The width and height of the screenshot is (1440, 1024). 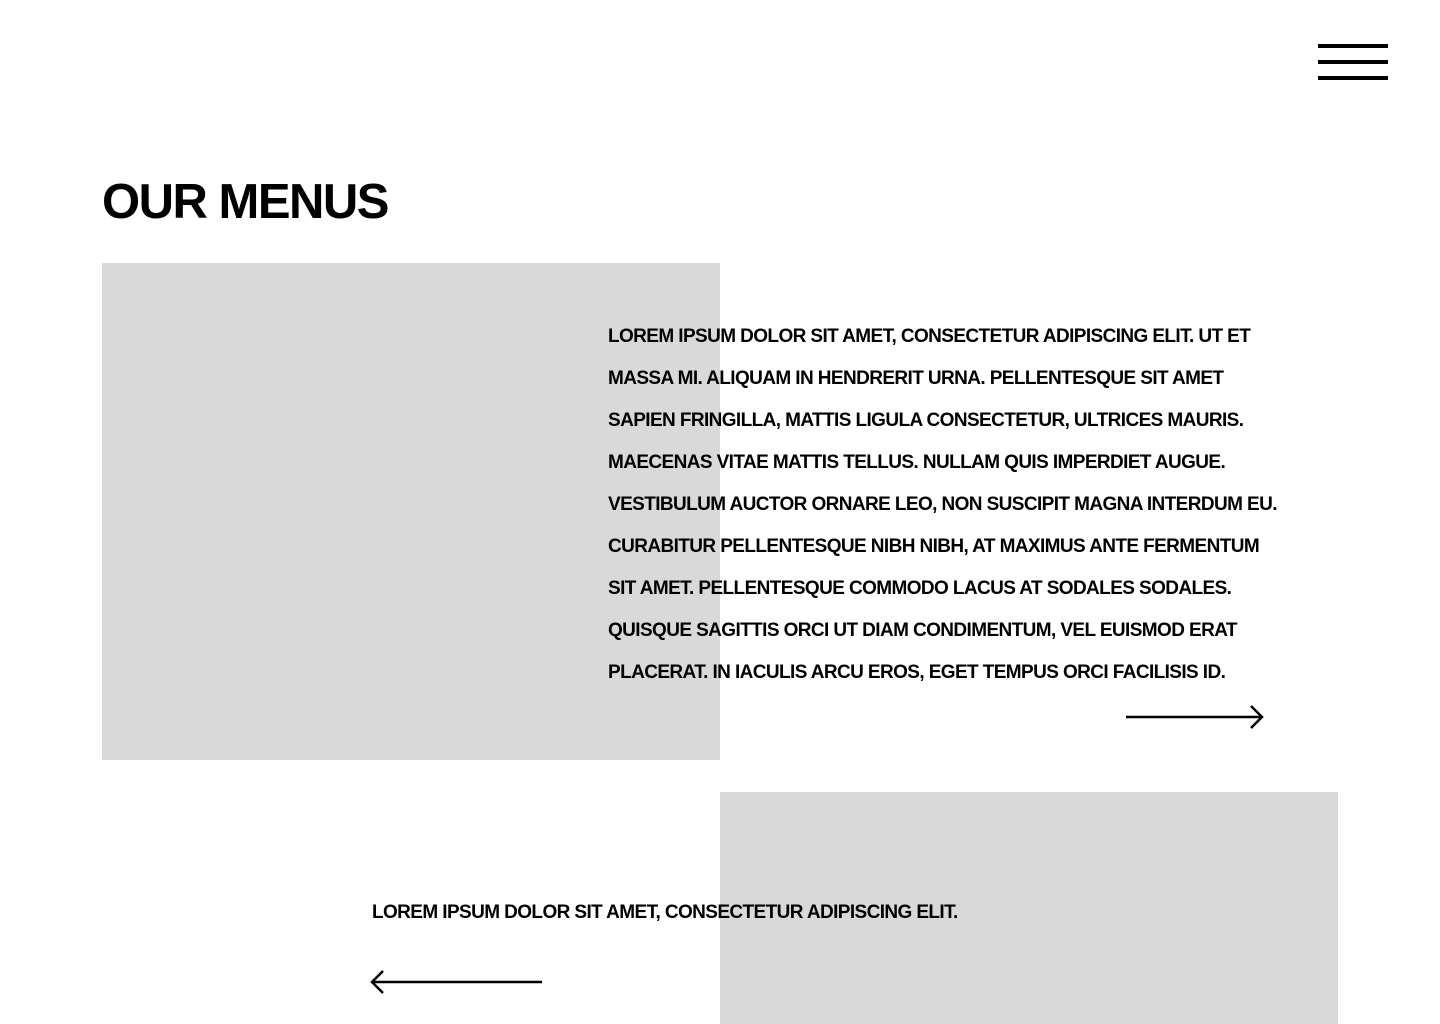 What do you see at coordinates (456, 982) in the screenshot?
I see `arrow-left-icon` at bounding box center [456, 982].